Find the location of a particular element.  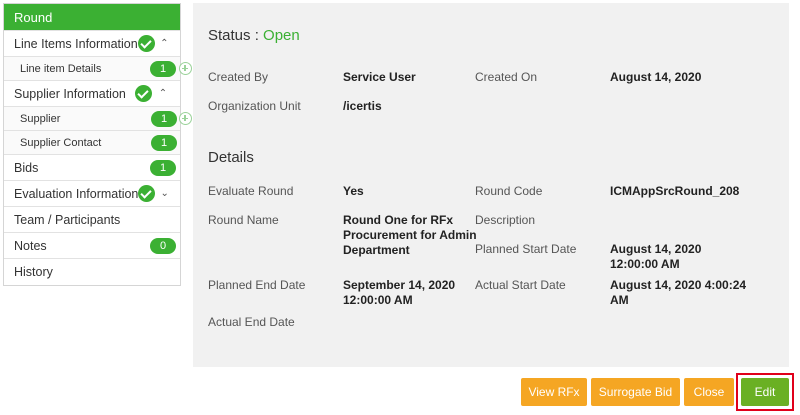

status-line: Status : Open is located at coordinates (254, 35).